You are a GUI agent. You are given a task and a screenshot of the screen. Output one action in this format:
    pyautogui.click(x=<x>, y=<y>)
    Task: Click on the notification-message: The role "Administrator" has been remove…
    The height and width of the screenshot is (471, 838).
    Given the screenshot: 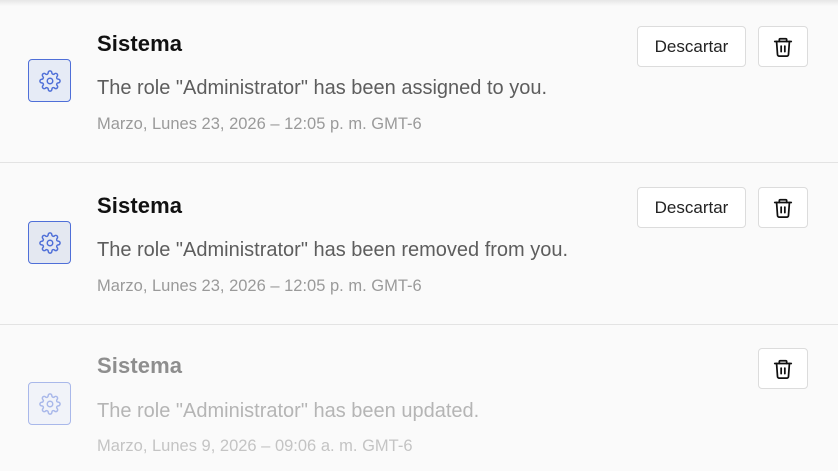 What is the action you would take?
    pyautogui.click(x=333, y=250)
    